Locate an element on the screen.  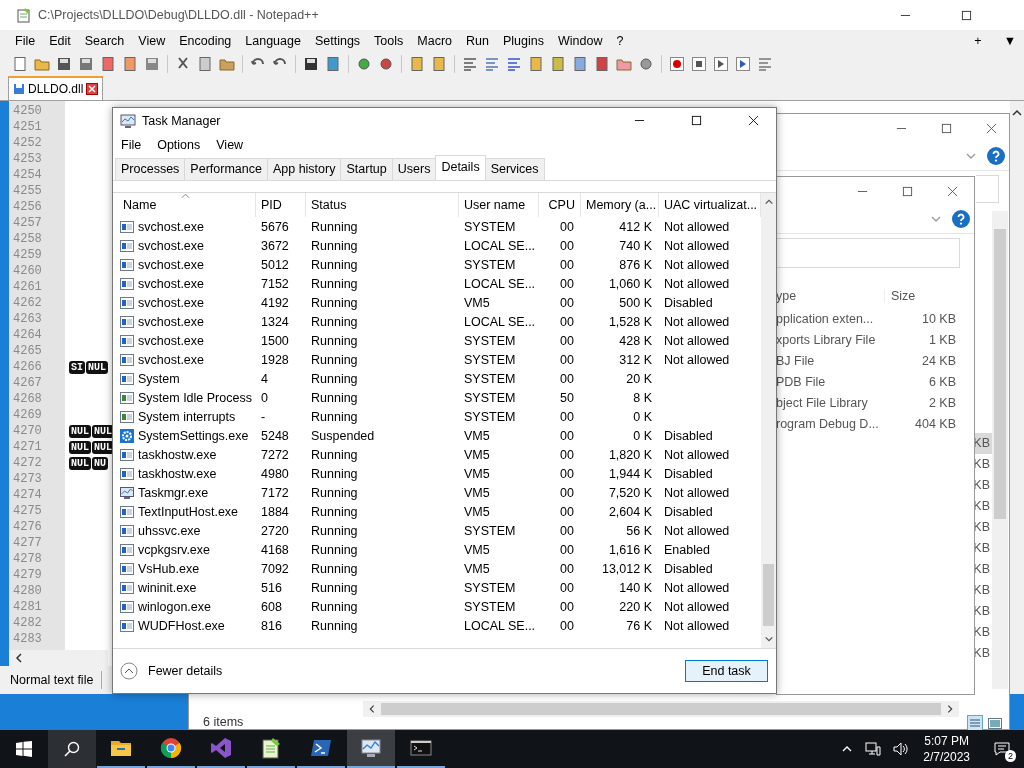
paste-icon is located at coordinates (227, 64).